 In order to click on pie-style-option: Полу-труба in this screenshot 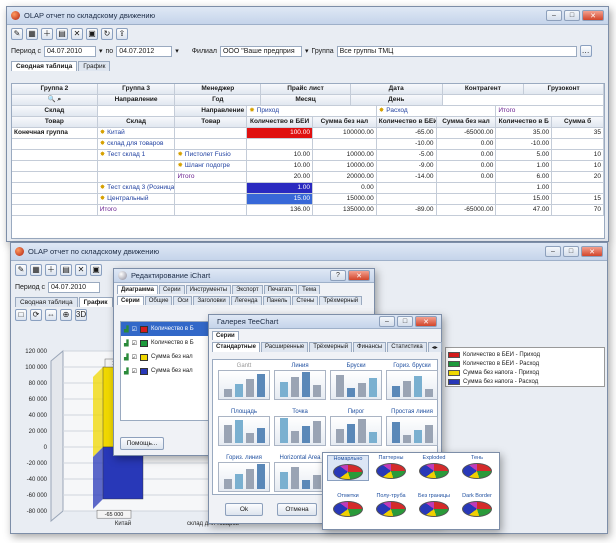, I will do `click(391, 505)`.